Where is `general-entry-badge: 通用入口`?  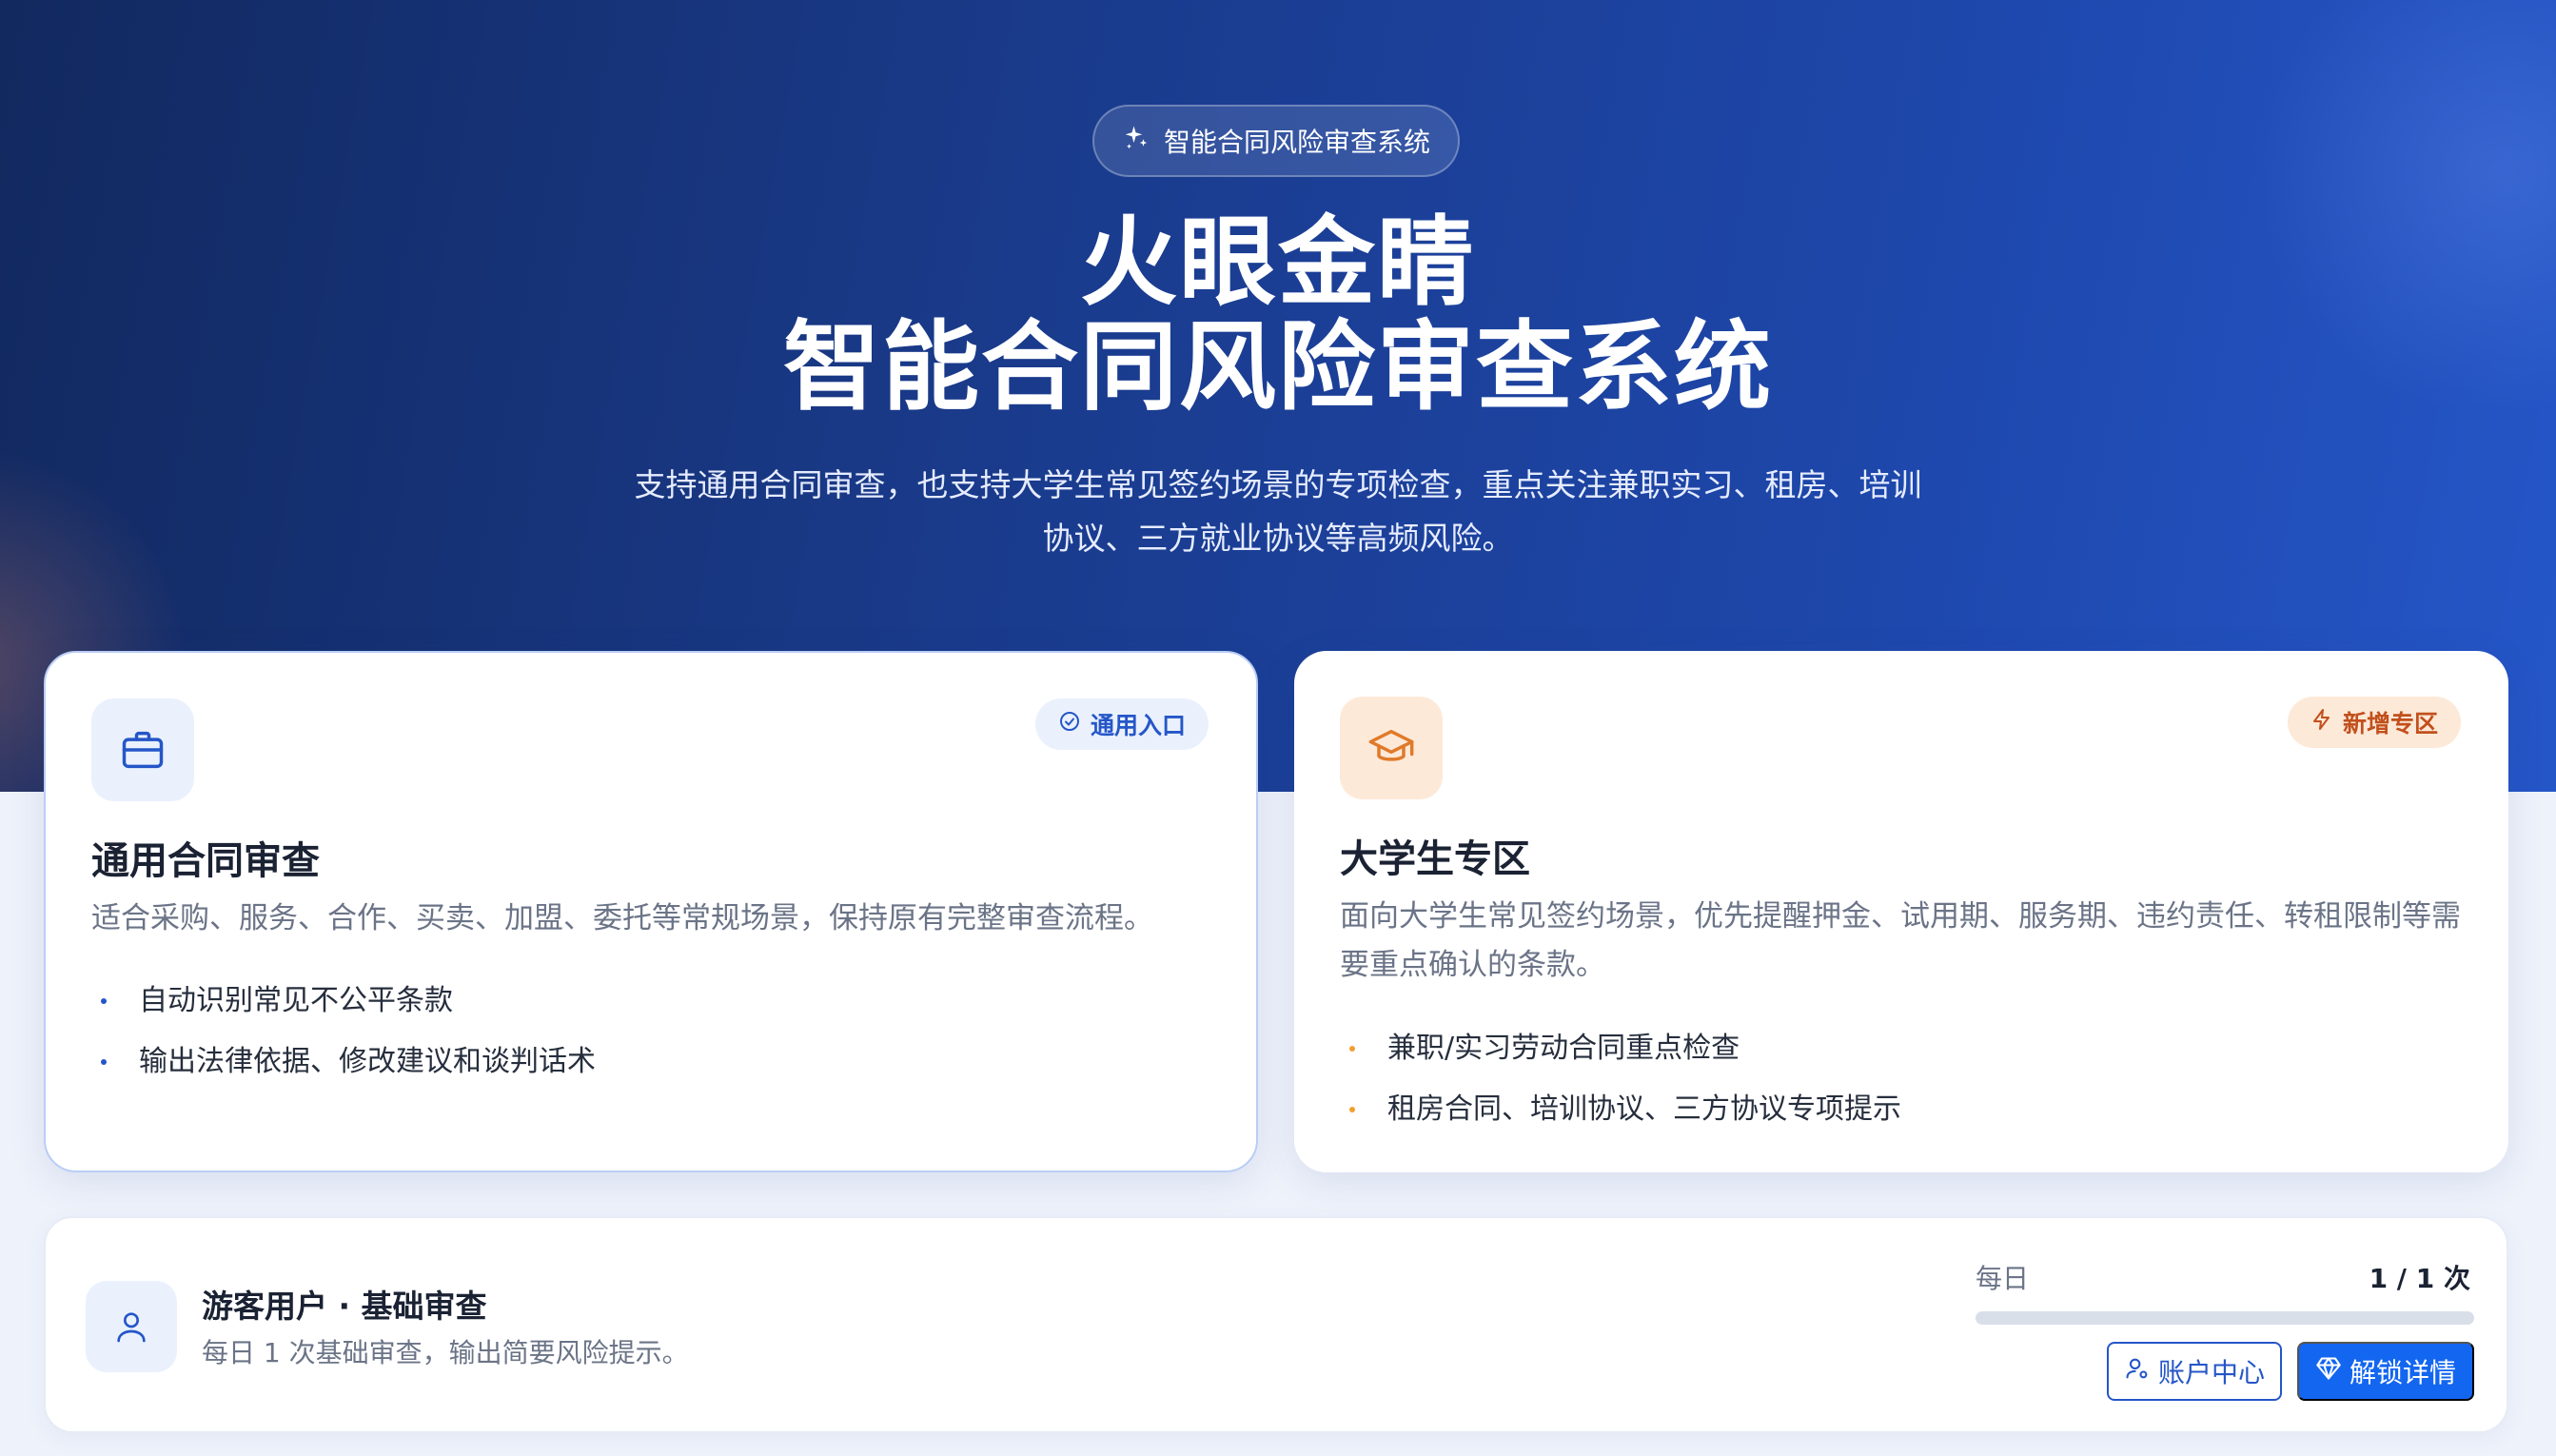 general-entry-badge: 通用入口 is located at coordinates (1121, 724).